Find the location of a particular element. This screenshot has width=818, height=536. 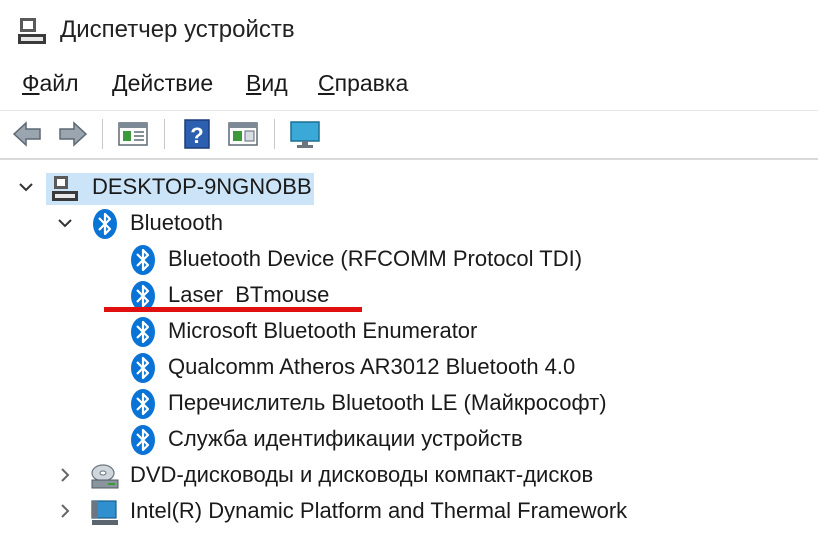

menu-help: Справка is located at coordinates (363, 83).